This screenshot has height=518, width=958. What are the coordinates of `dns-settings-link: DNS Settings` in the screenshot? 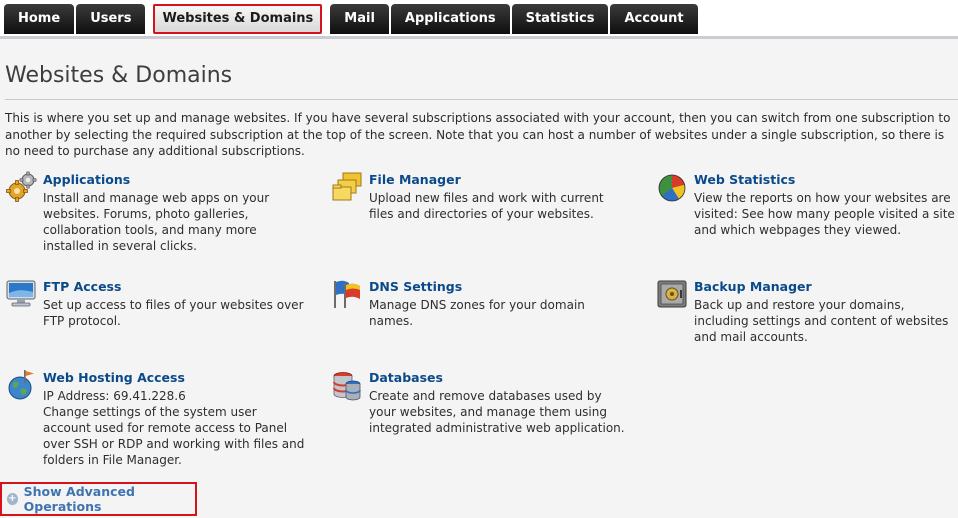 It's located at (500, 286).